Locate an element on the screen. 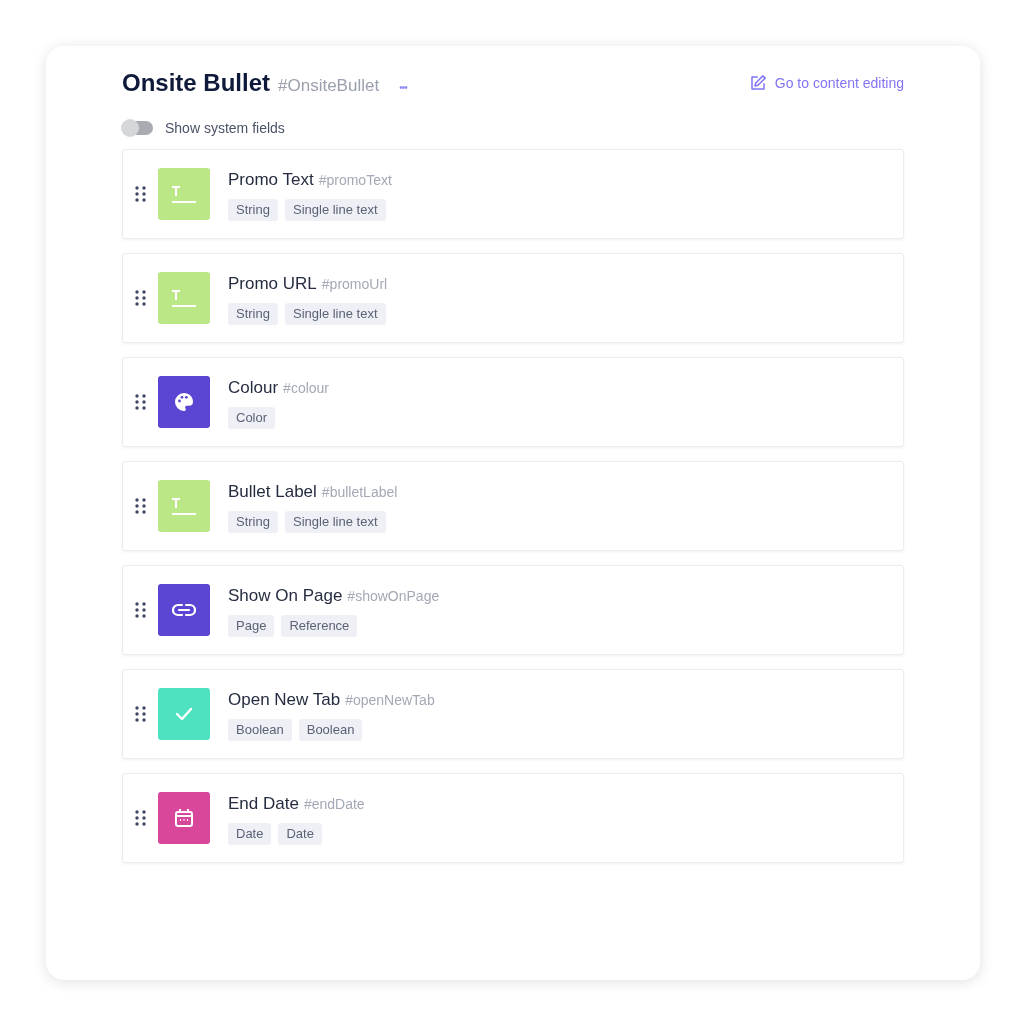 The height and width of the screenshot is (1024, 1024). calendar-icon is located at coordinates (184, 818).